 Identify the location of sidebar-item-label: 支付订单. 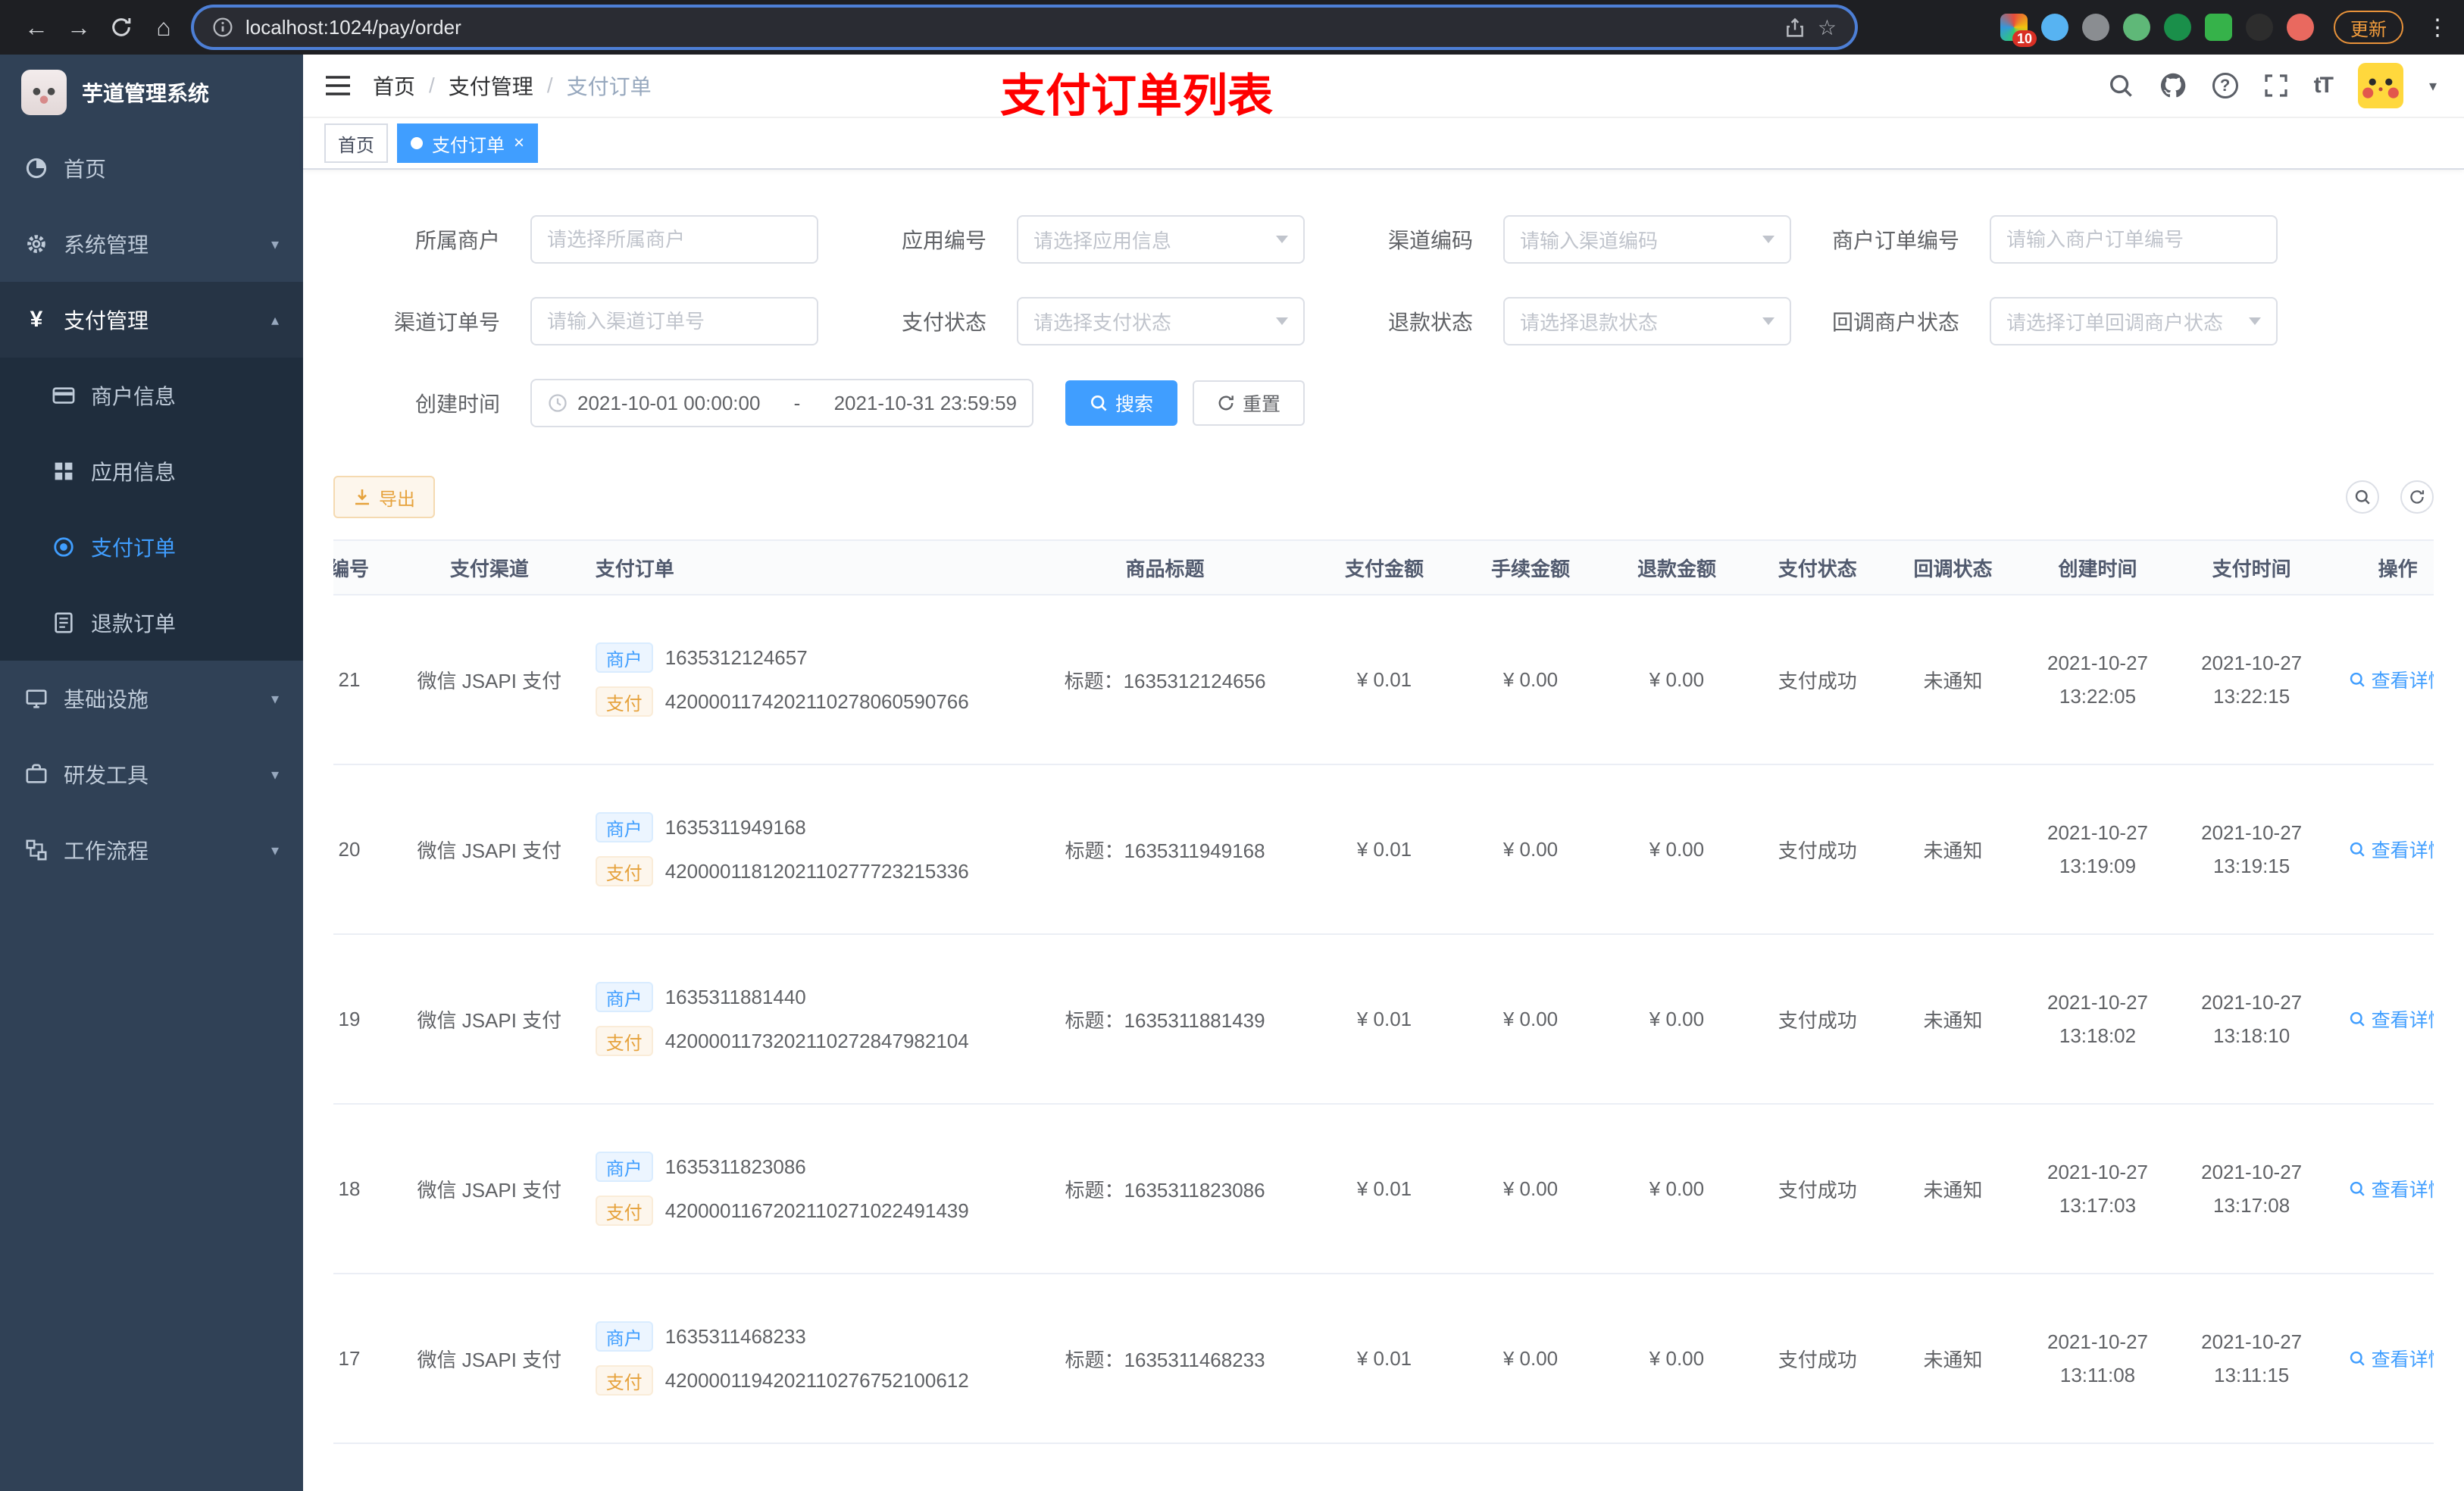
(134, 548).